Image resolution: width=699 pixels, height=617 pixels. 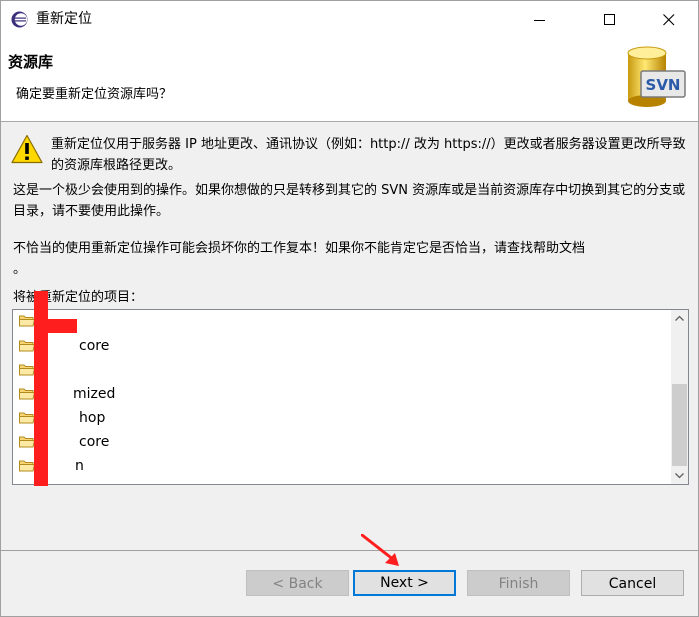 I want to click on minimize-button, so click(x=540, y=19).